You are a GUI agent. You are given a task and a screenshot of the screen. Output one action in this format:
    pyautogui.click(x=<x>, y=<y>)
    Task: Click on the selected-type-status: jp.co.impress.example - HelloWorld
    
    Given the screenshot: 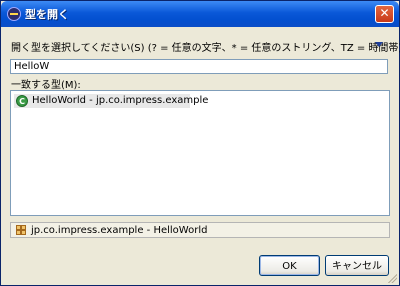 What is the action you would take?
    pyautogui.click(x=200, y=230)
    